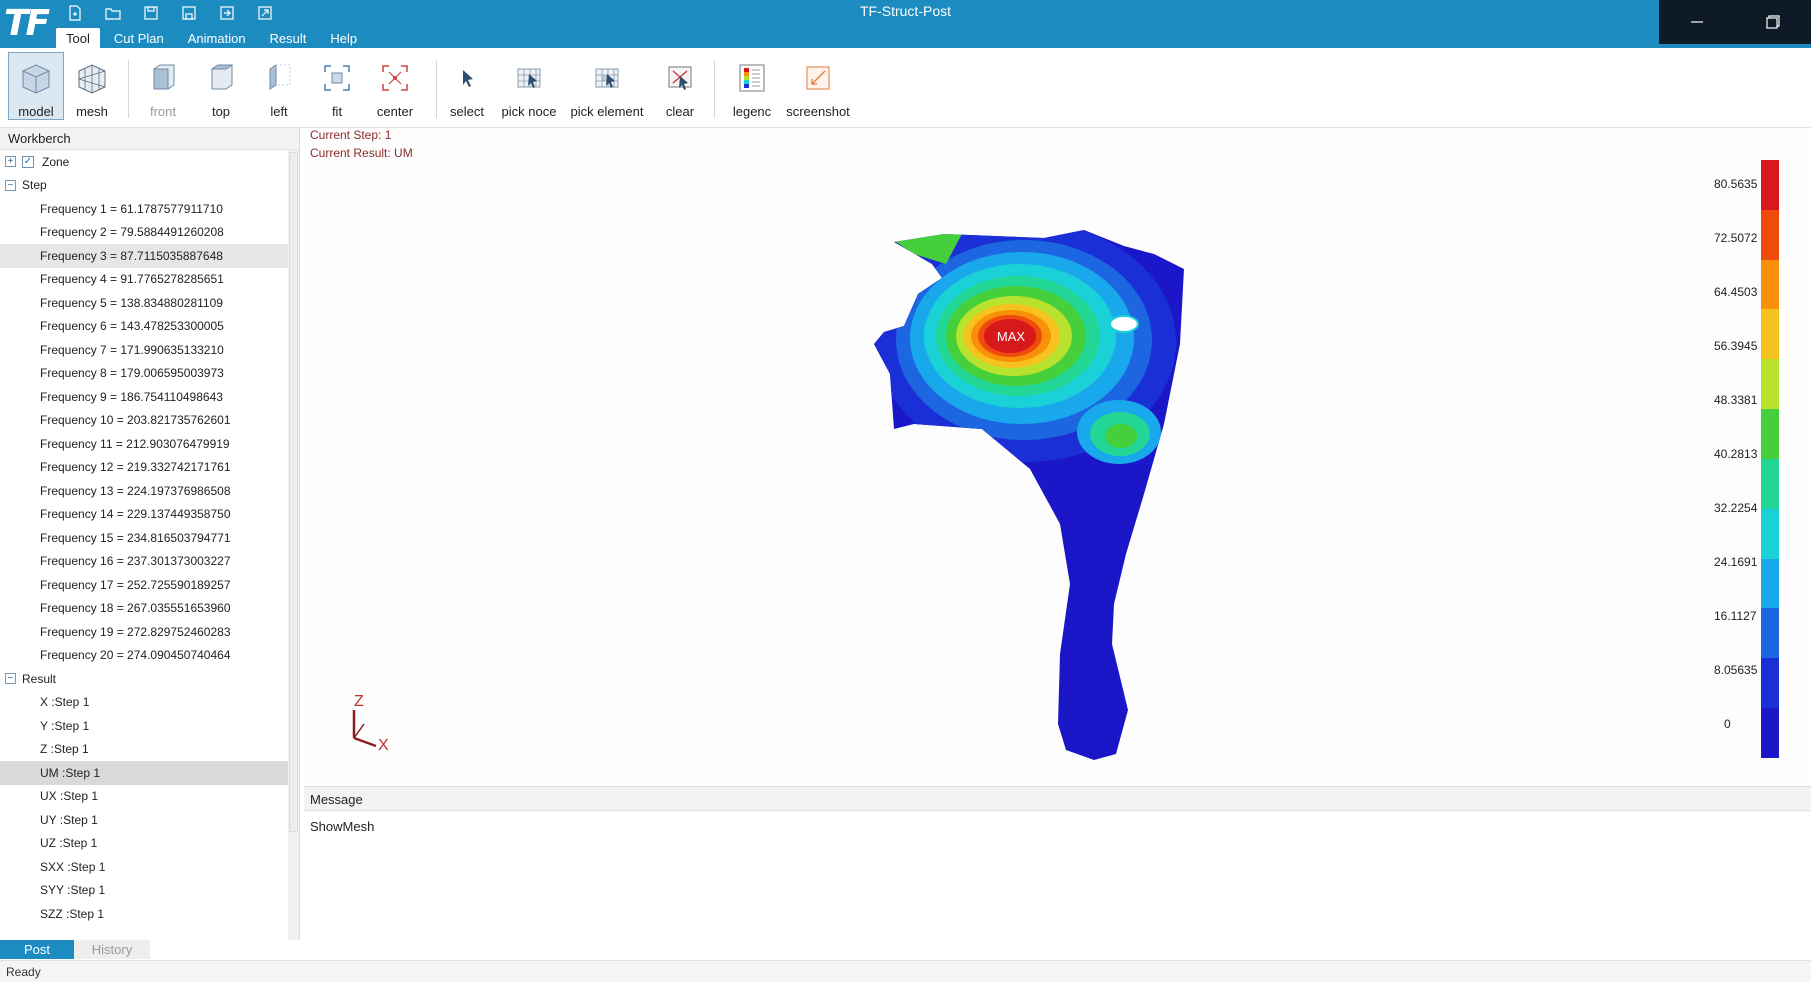 The height and width of the screenshot is (982, 1811). What do you see at coordinates (144, 632) in the screenshot?
I see `frequency-item: Frequency 19 = 272.829752460283` at bounding box center [144, 632].